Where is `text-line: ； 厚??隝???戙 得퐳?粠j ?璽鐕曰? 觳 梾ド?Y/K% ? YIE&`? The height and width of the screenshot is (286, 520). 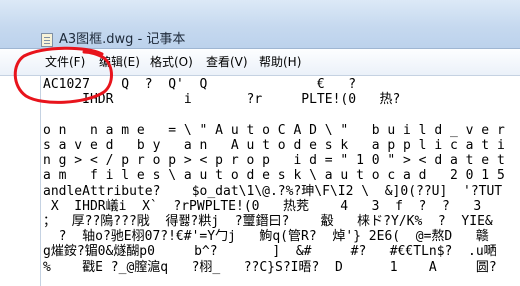
text-line: ； 厚??隝???戙 得퐳?粠j ?璽鐕曰? 觳 梾ド?Y/K% ? YIE& is located at coordinates (268, 221).